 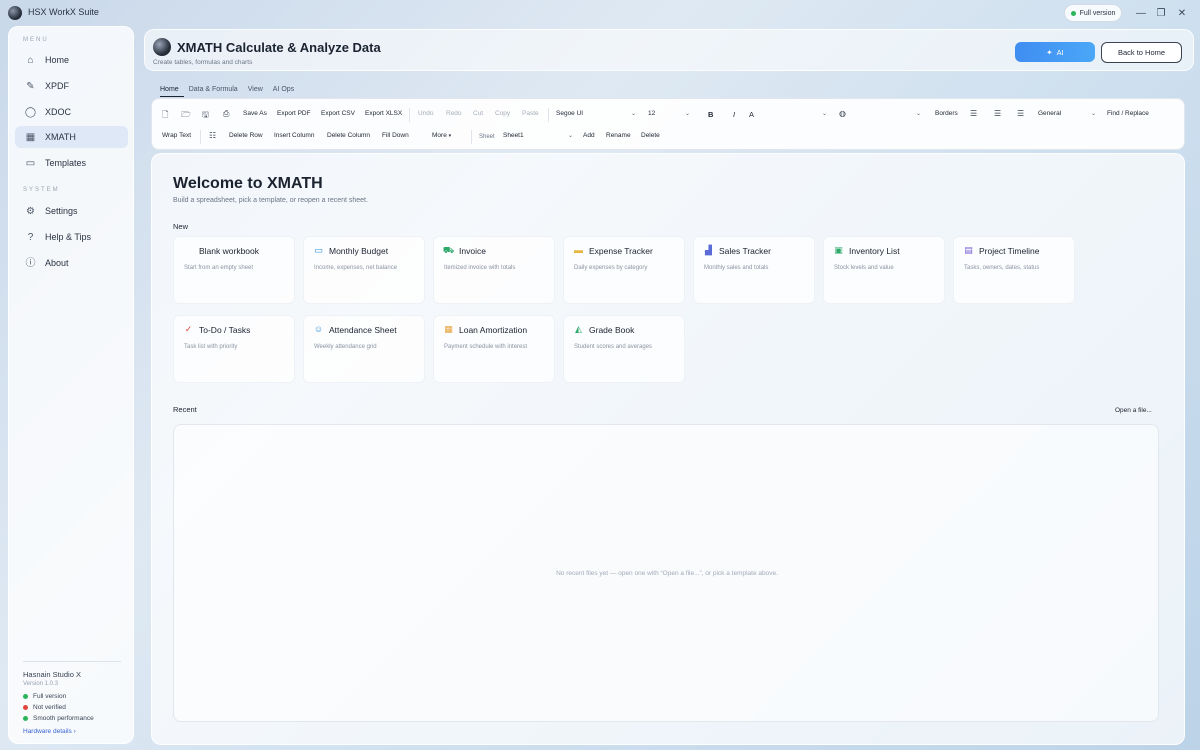 I want to click on sidebar-item-help: ? Help & Tips, so click(x=71, y=237).